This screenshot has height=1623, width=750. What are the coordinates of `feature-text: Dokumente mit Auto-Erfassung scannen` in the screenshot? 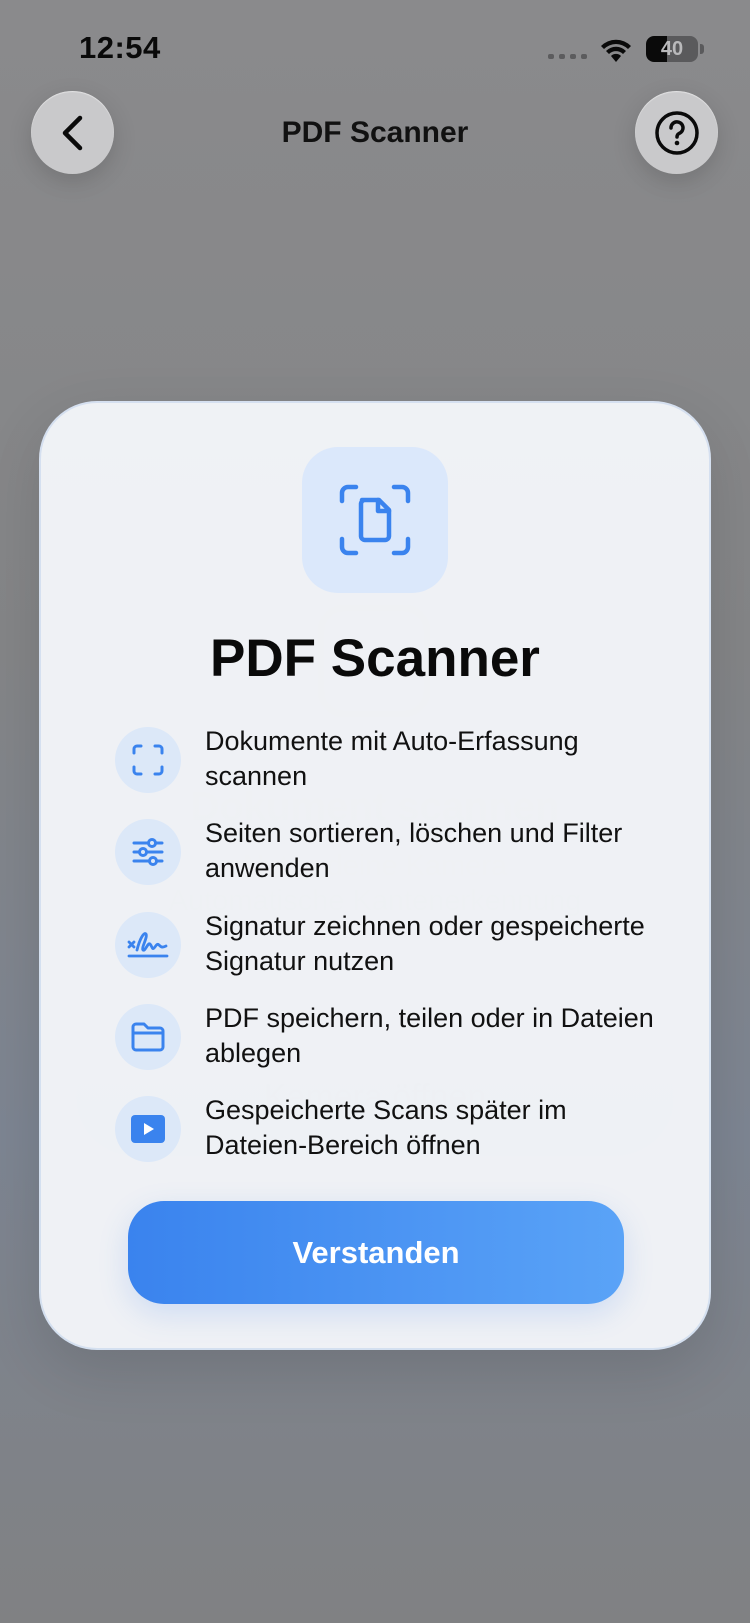 It's located at (392, 758).